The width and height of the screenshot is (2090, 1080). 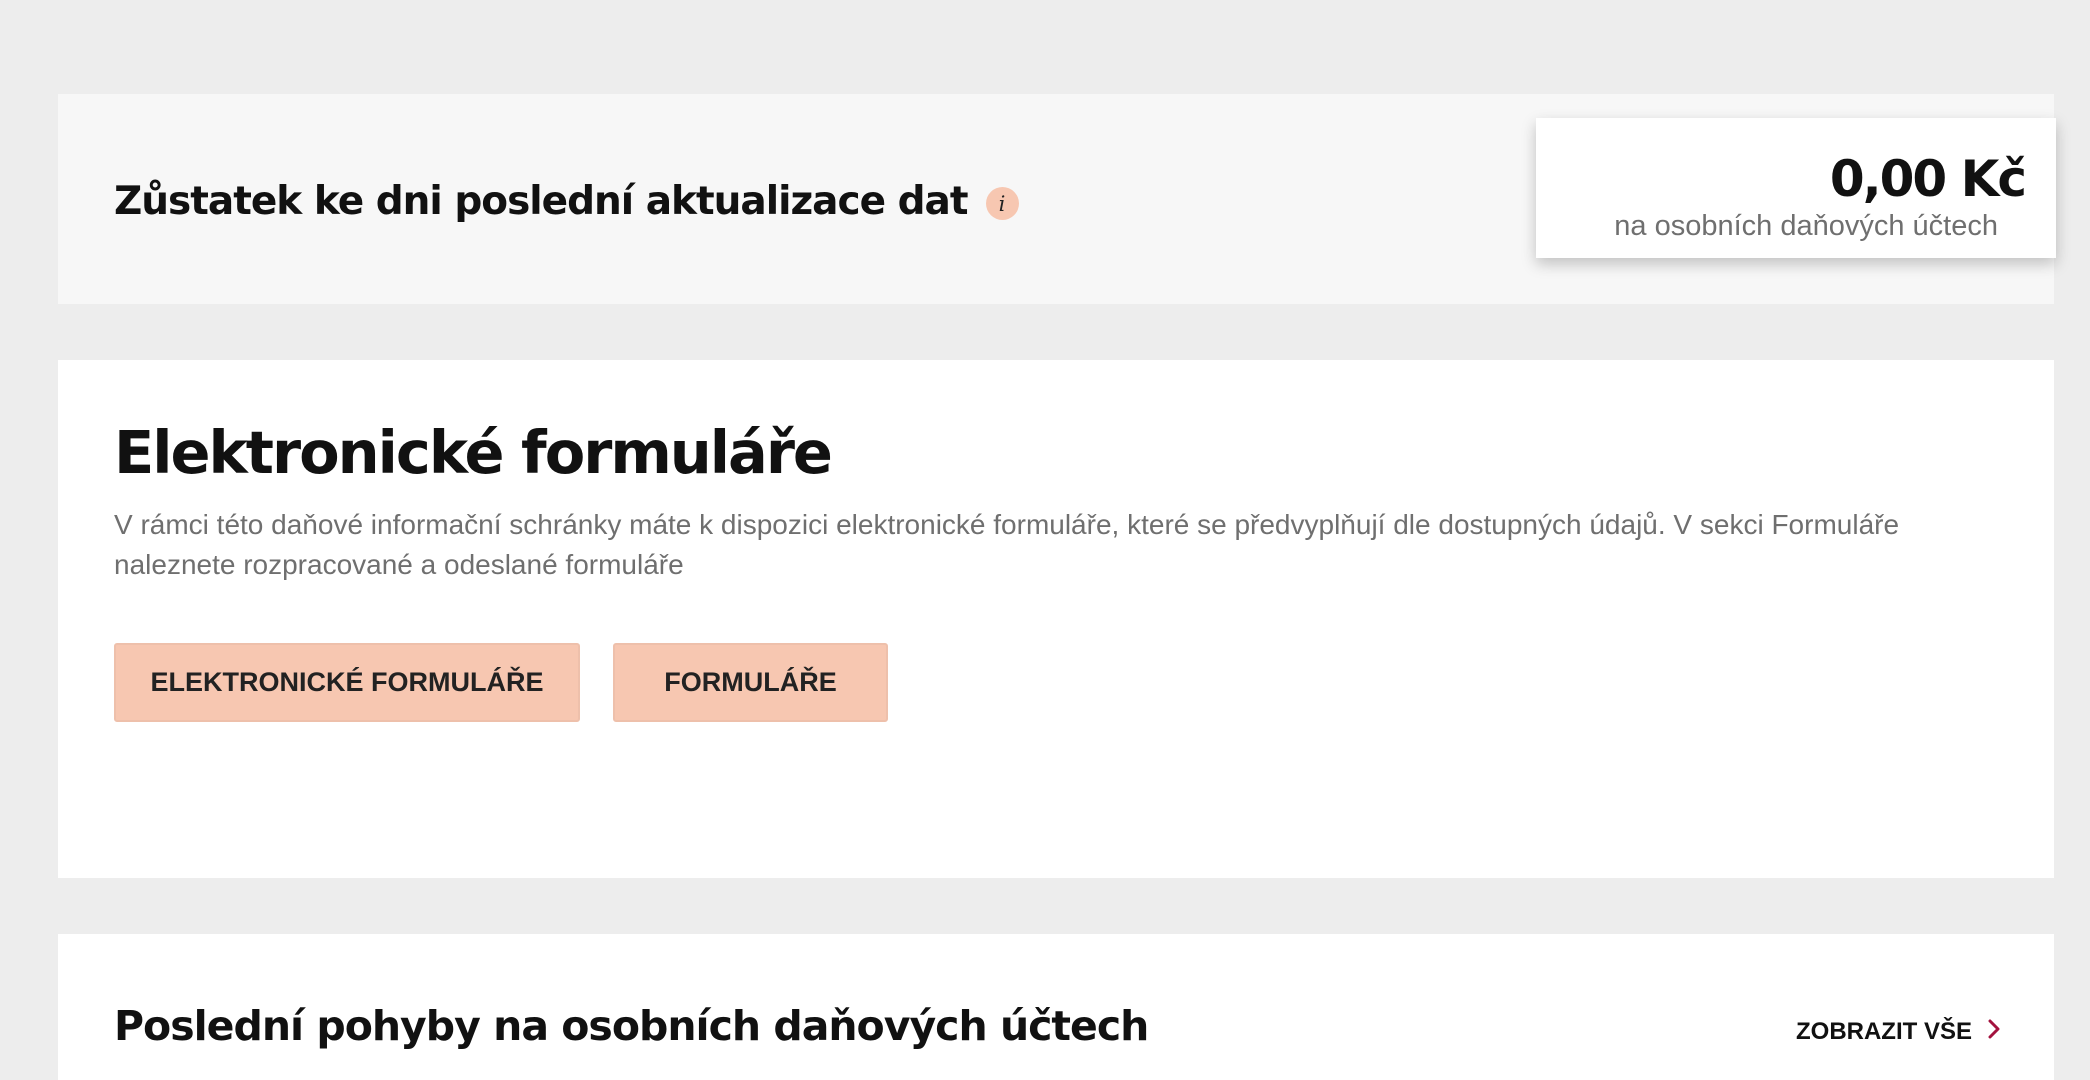 What do you see at coordinates (473, 452) in the screenshot?
I see `forms-title: Elektronické formuláře` at bounding box center [473, 452].